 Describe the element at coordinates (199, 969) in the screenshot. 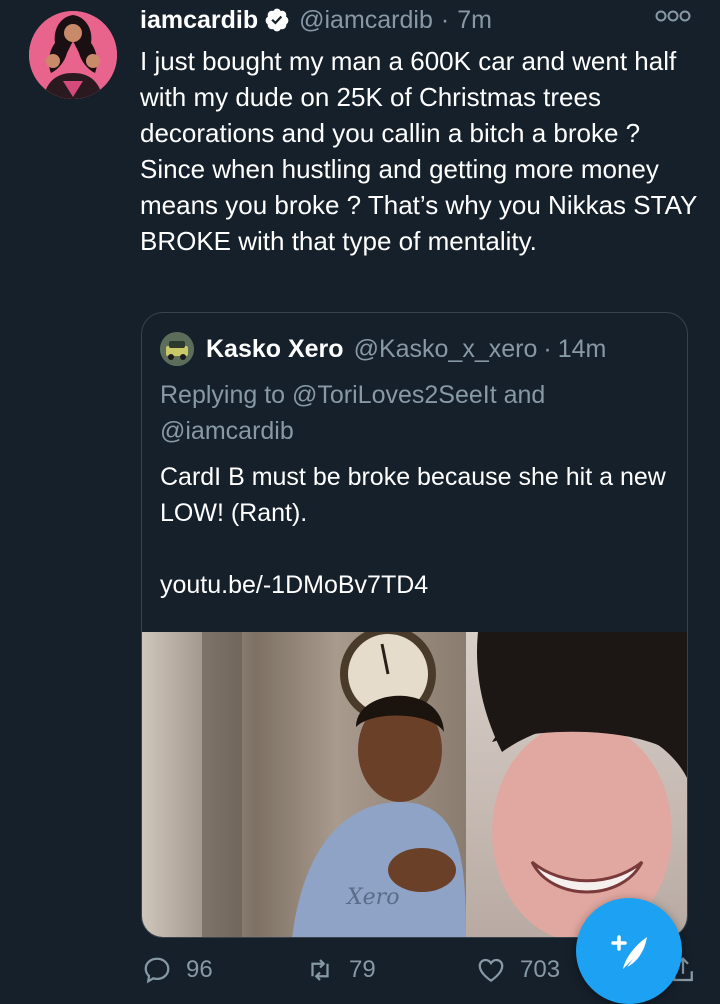

I see `reply-count: 96` at that location.